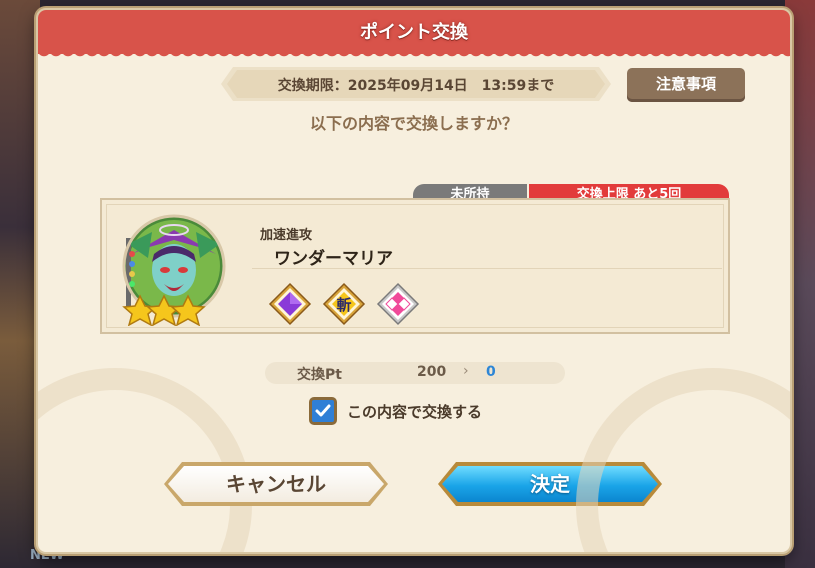  I want to click on exchange-period-text: 交換期限：2025年09月14日 13:59まで, so click(416, 86).